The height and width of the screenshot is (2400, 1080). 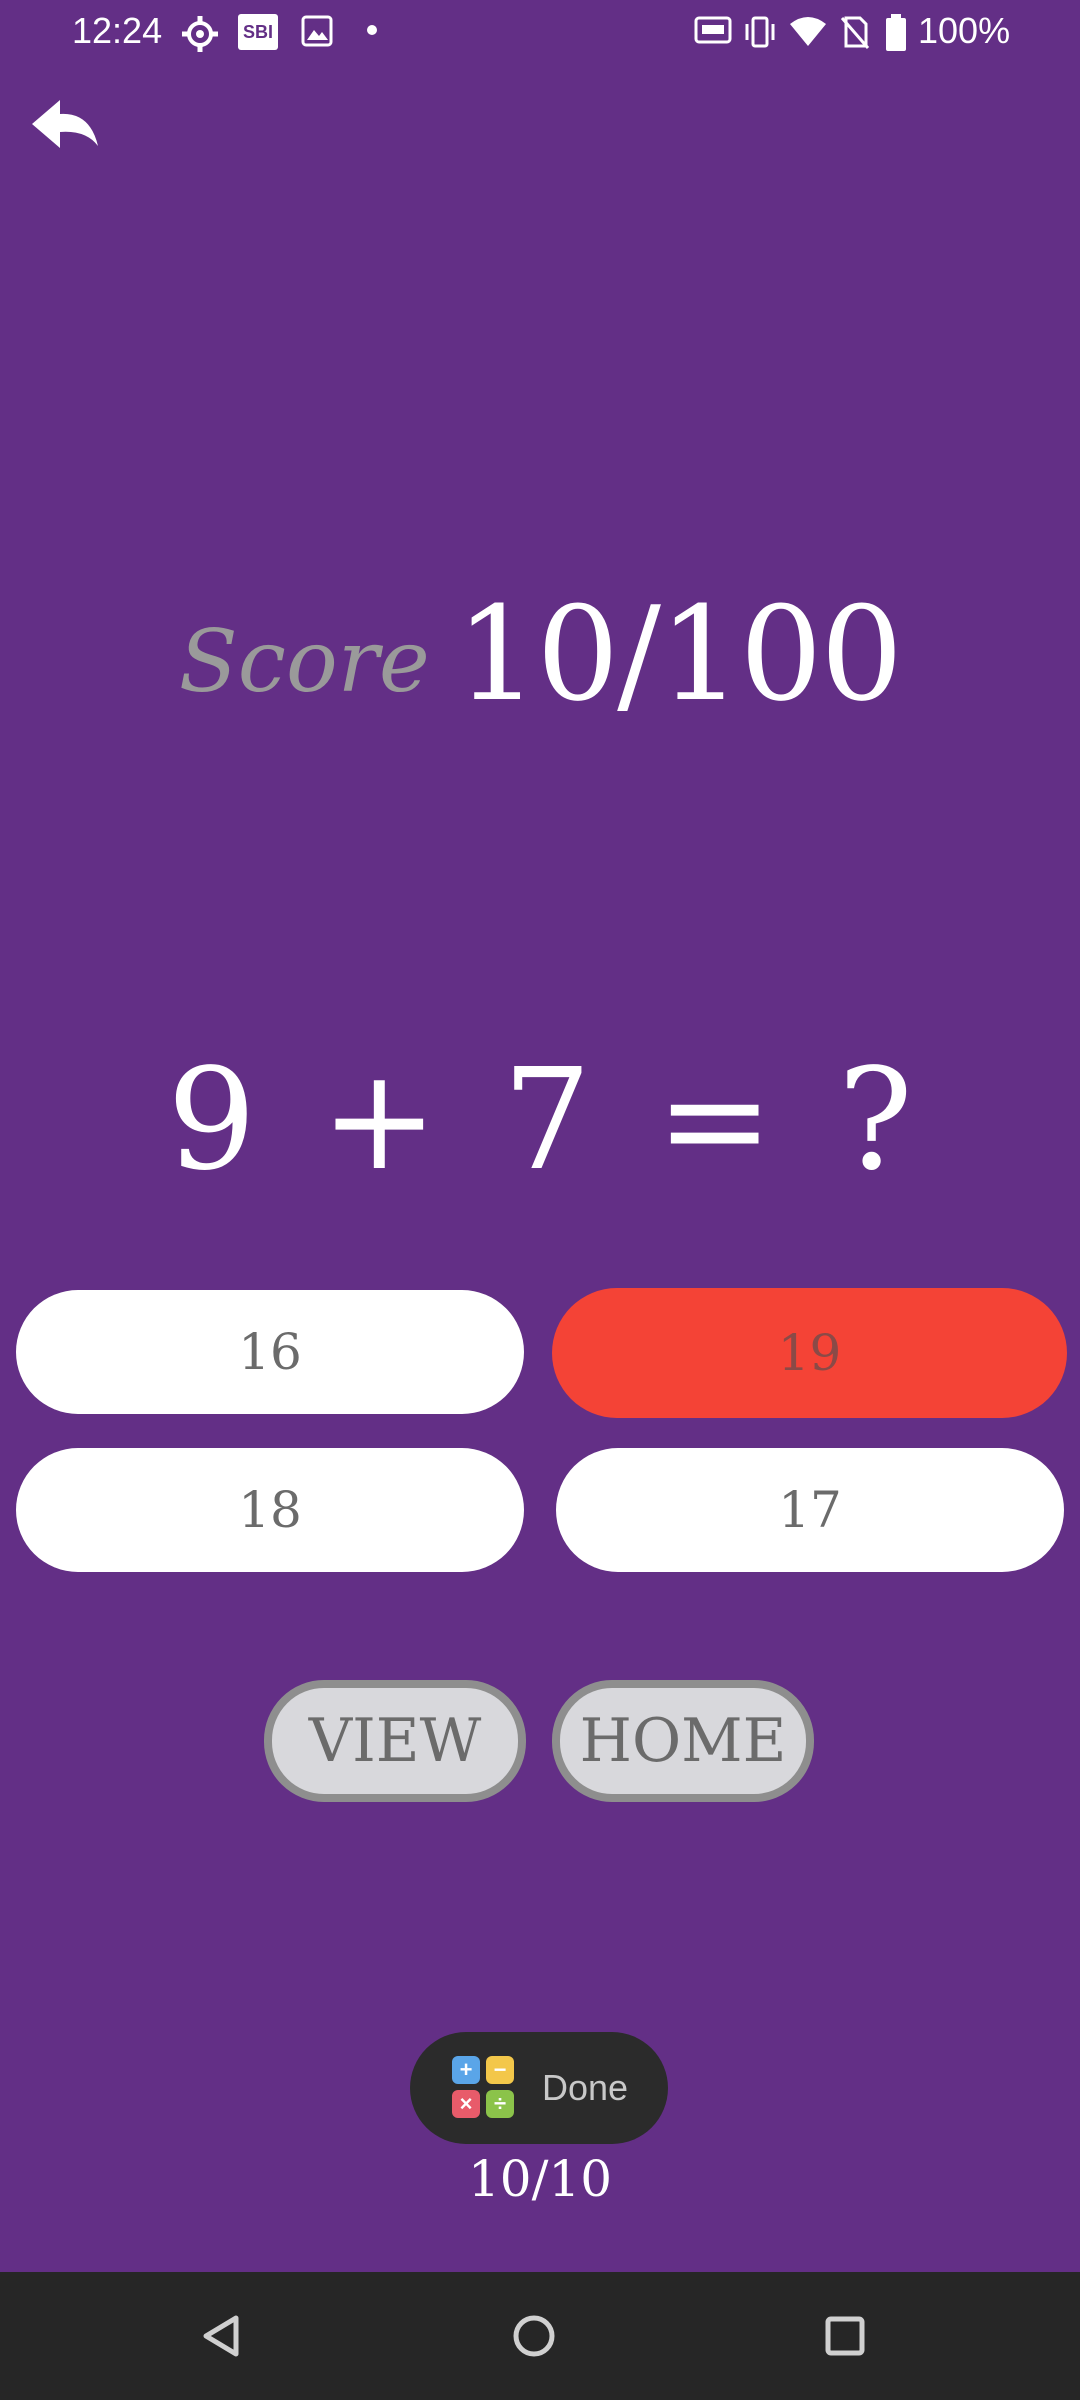 I want to click on clock: 12:24, so click(x=117, y=30).